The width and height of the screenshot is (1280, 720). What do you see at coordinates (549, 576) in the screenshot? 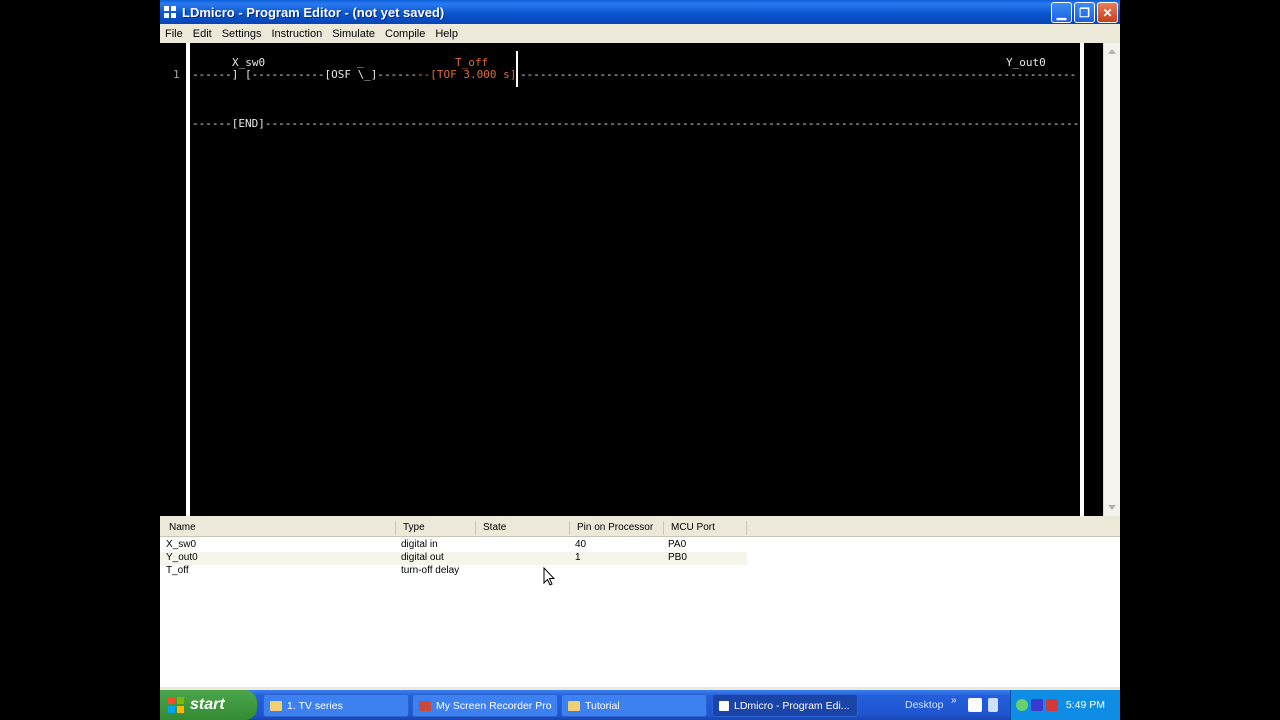
I see `mouse-pointer-icon` at bounding box center [549, 576].